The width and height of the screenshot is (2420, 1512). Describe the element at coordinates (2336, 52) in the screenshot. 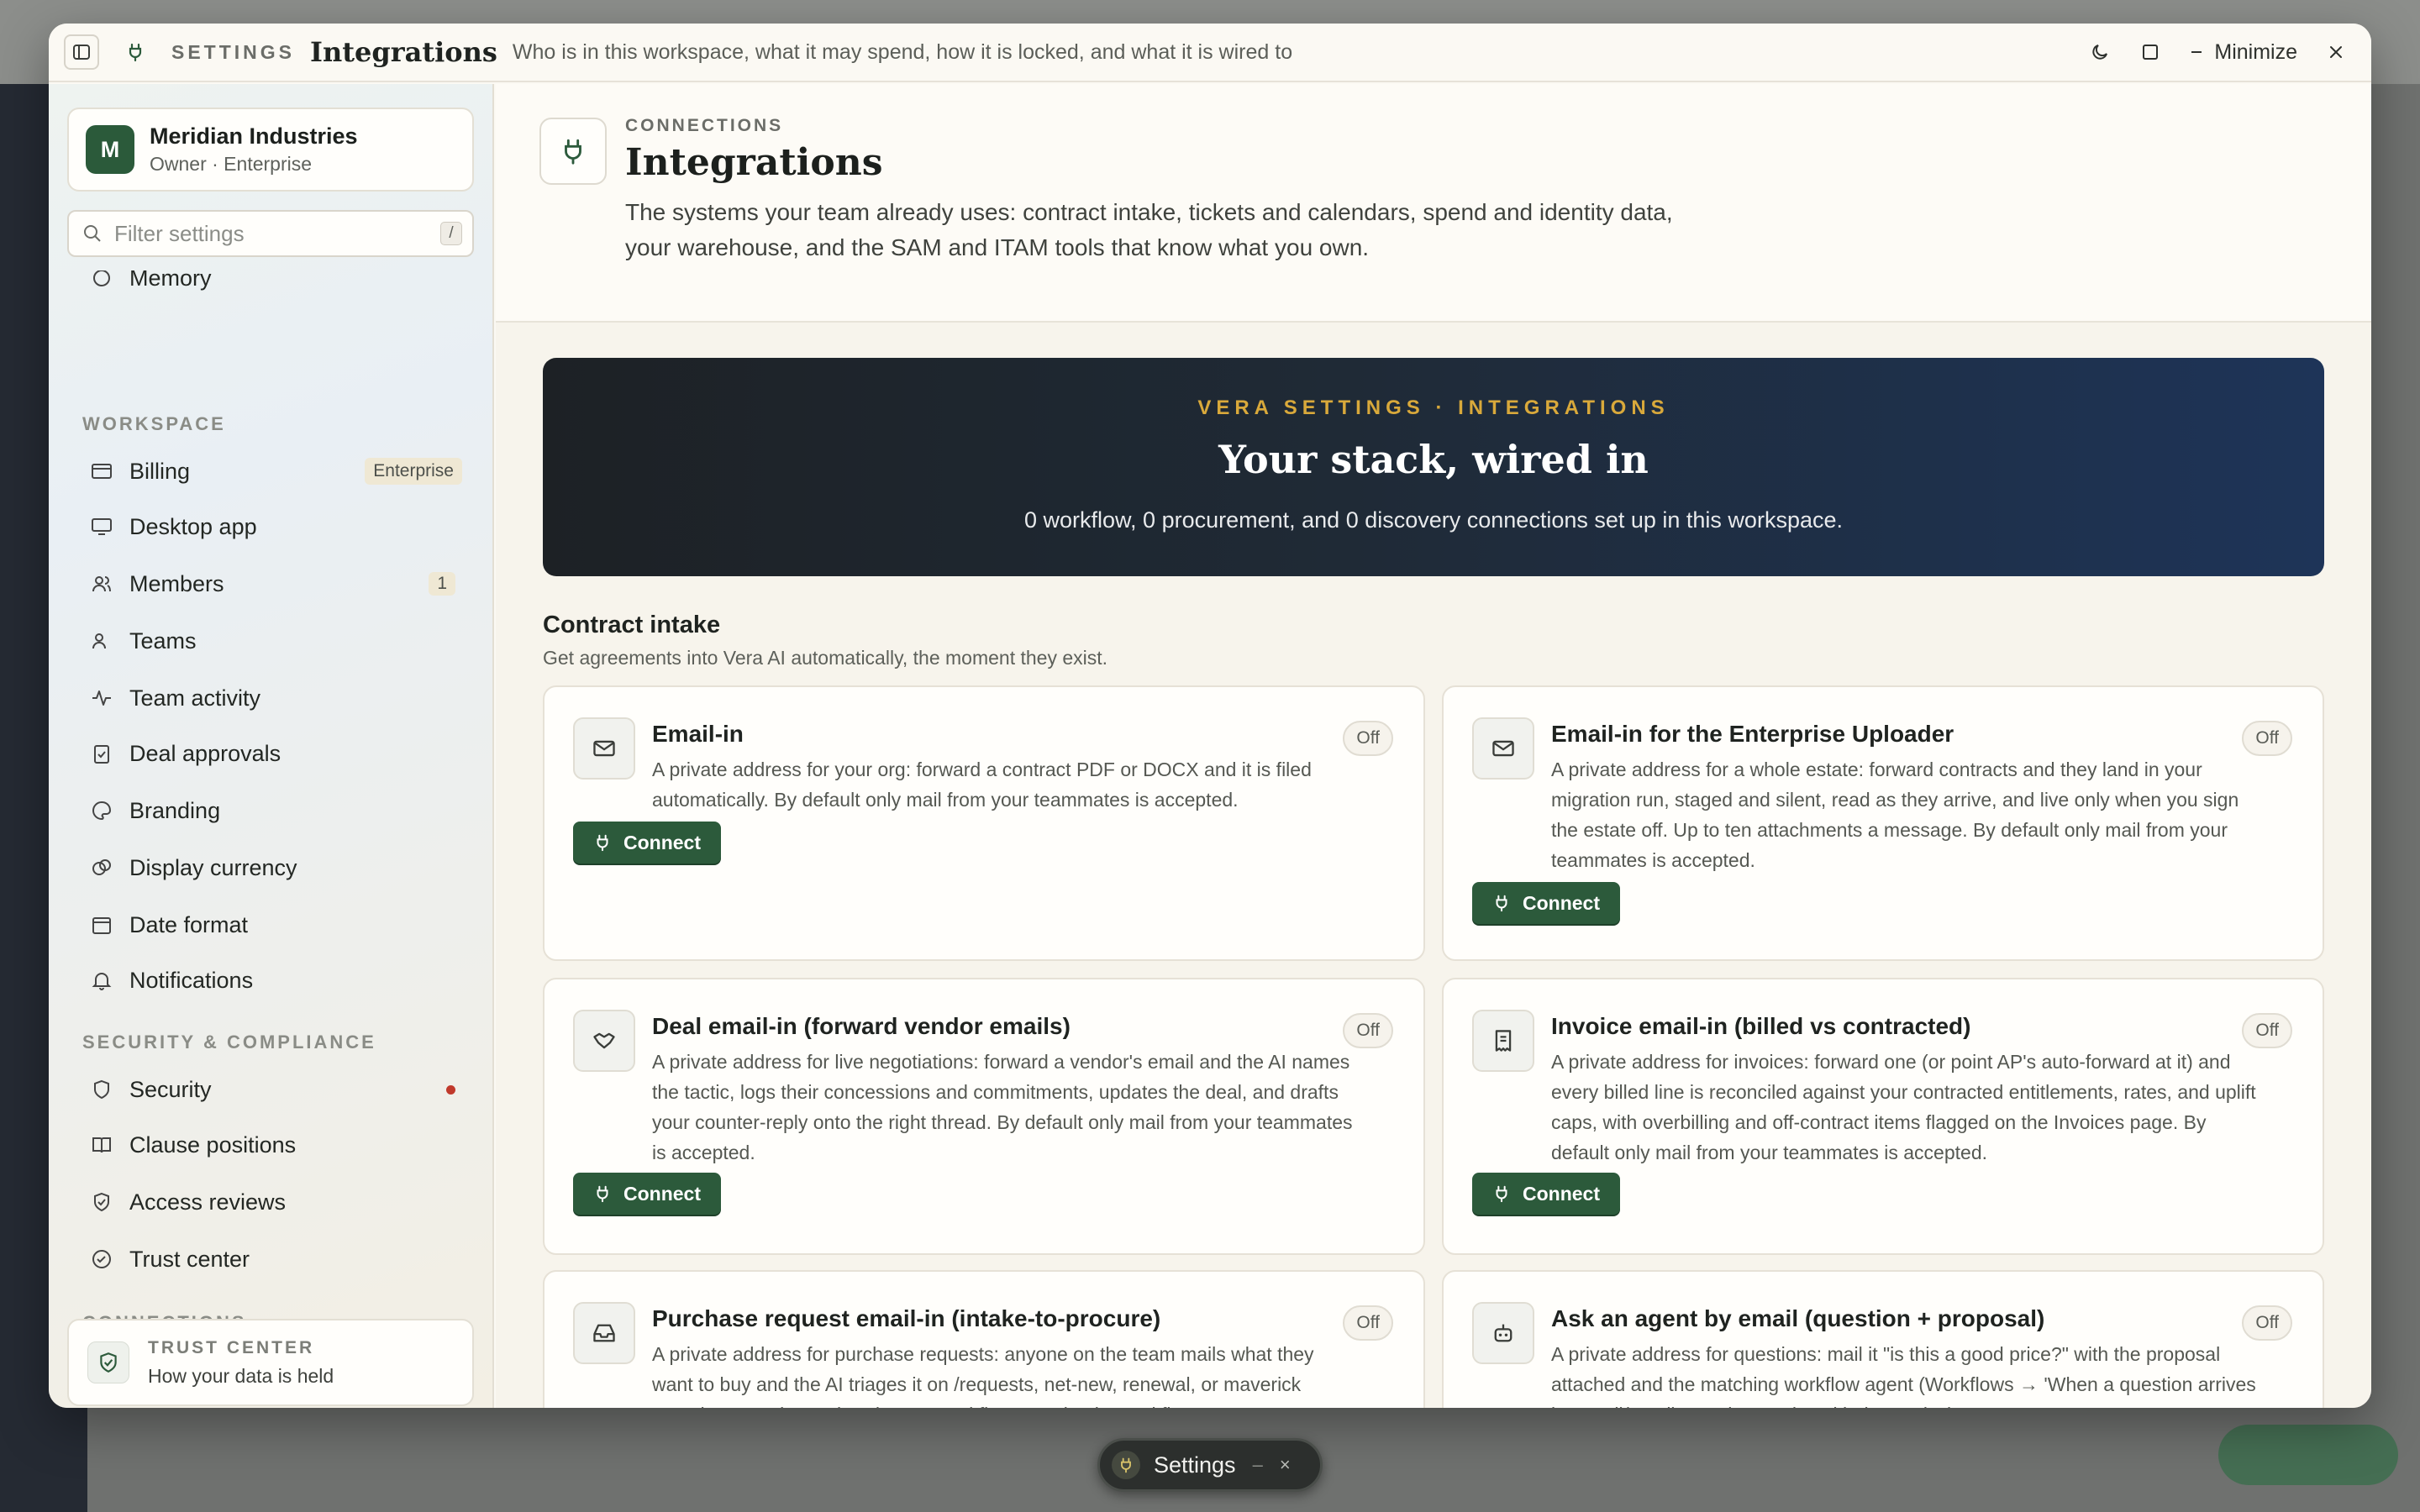

I see `close-icon` at that location.